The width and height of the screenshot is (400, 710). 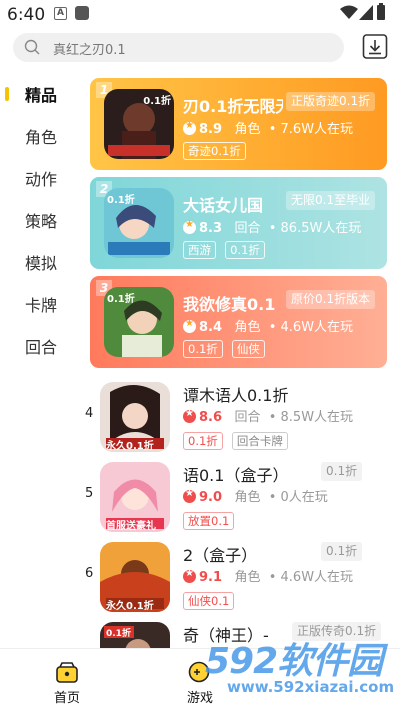 I want to click on game-meta: 8.9 角色 • 7.6W人在玩, so click(x=268, y=127).